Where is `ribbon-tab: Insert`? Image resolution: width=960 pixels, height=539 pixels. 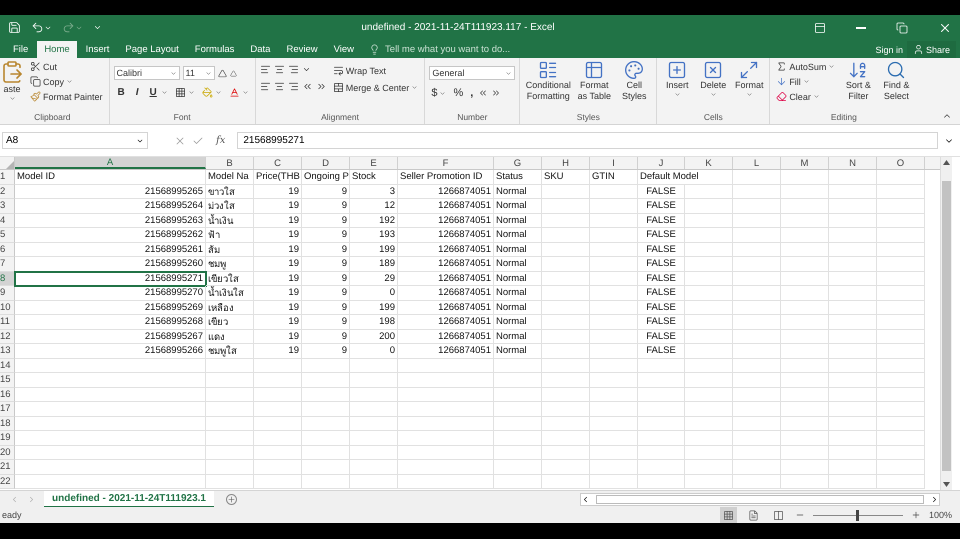
ribbon-tab: Insert is located at coordinates (97, 49).